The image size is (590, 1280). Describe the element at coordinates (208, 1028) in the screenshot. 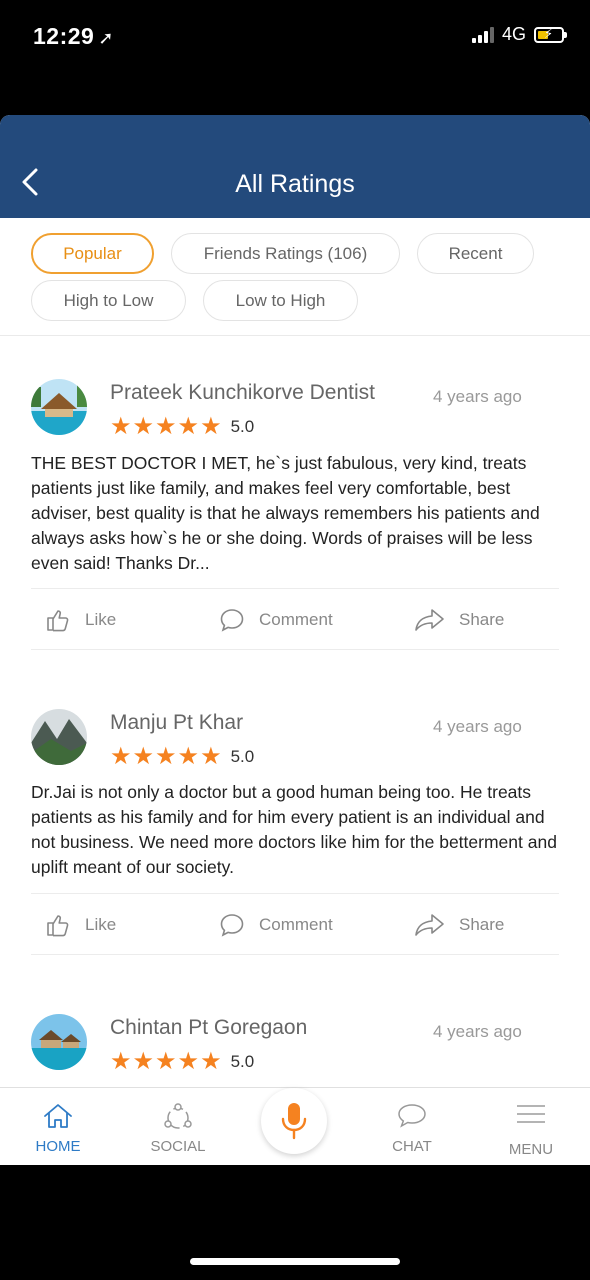

I see `reviewer-name: Chintan Pt Goregaon` at that location.